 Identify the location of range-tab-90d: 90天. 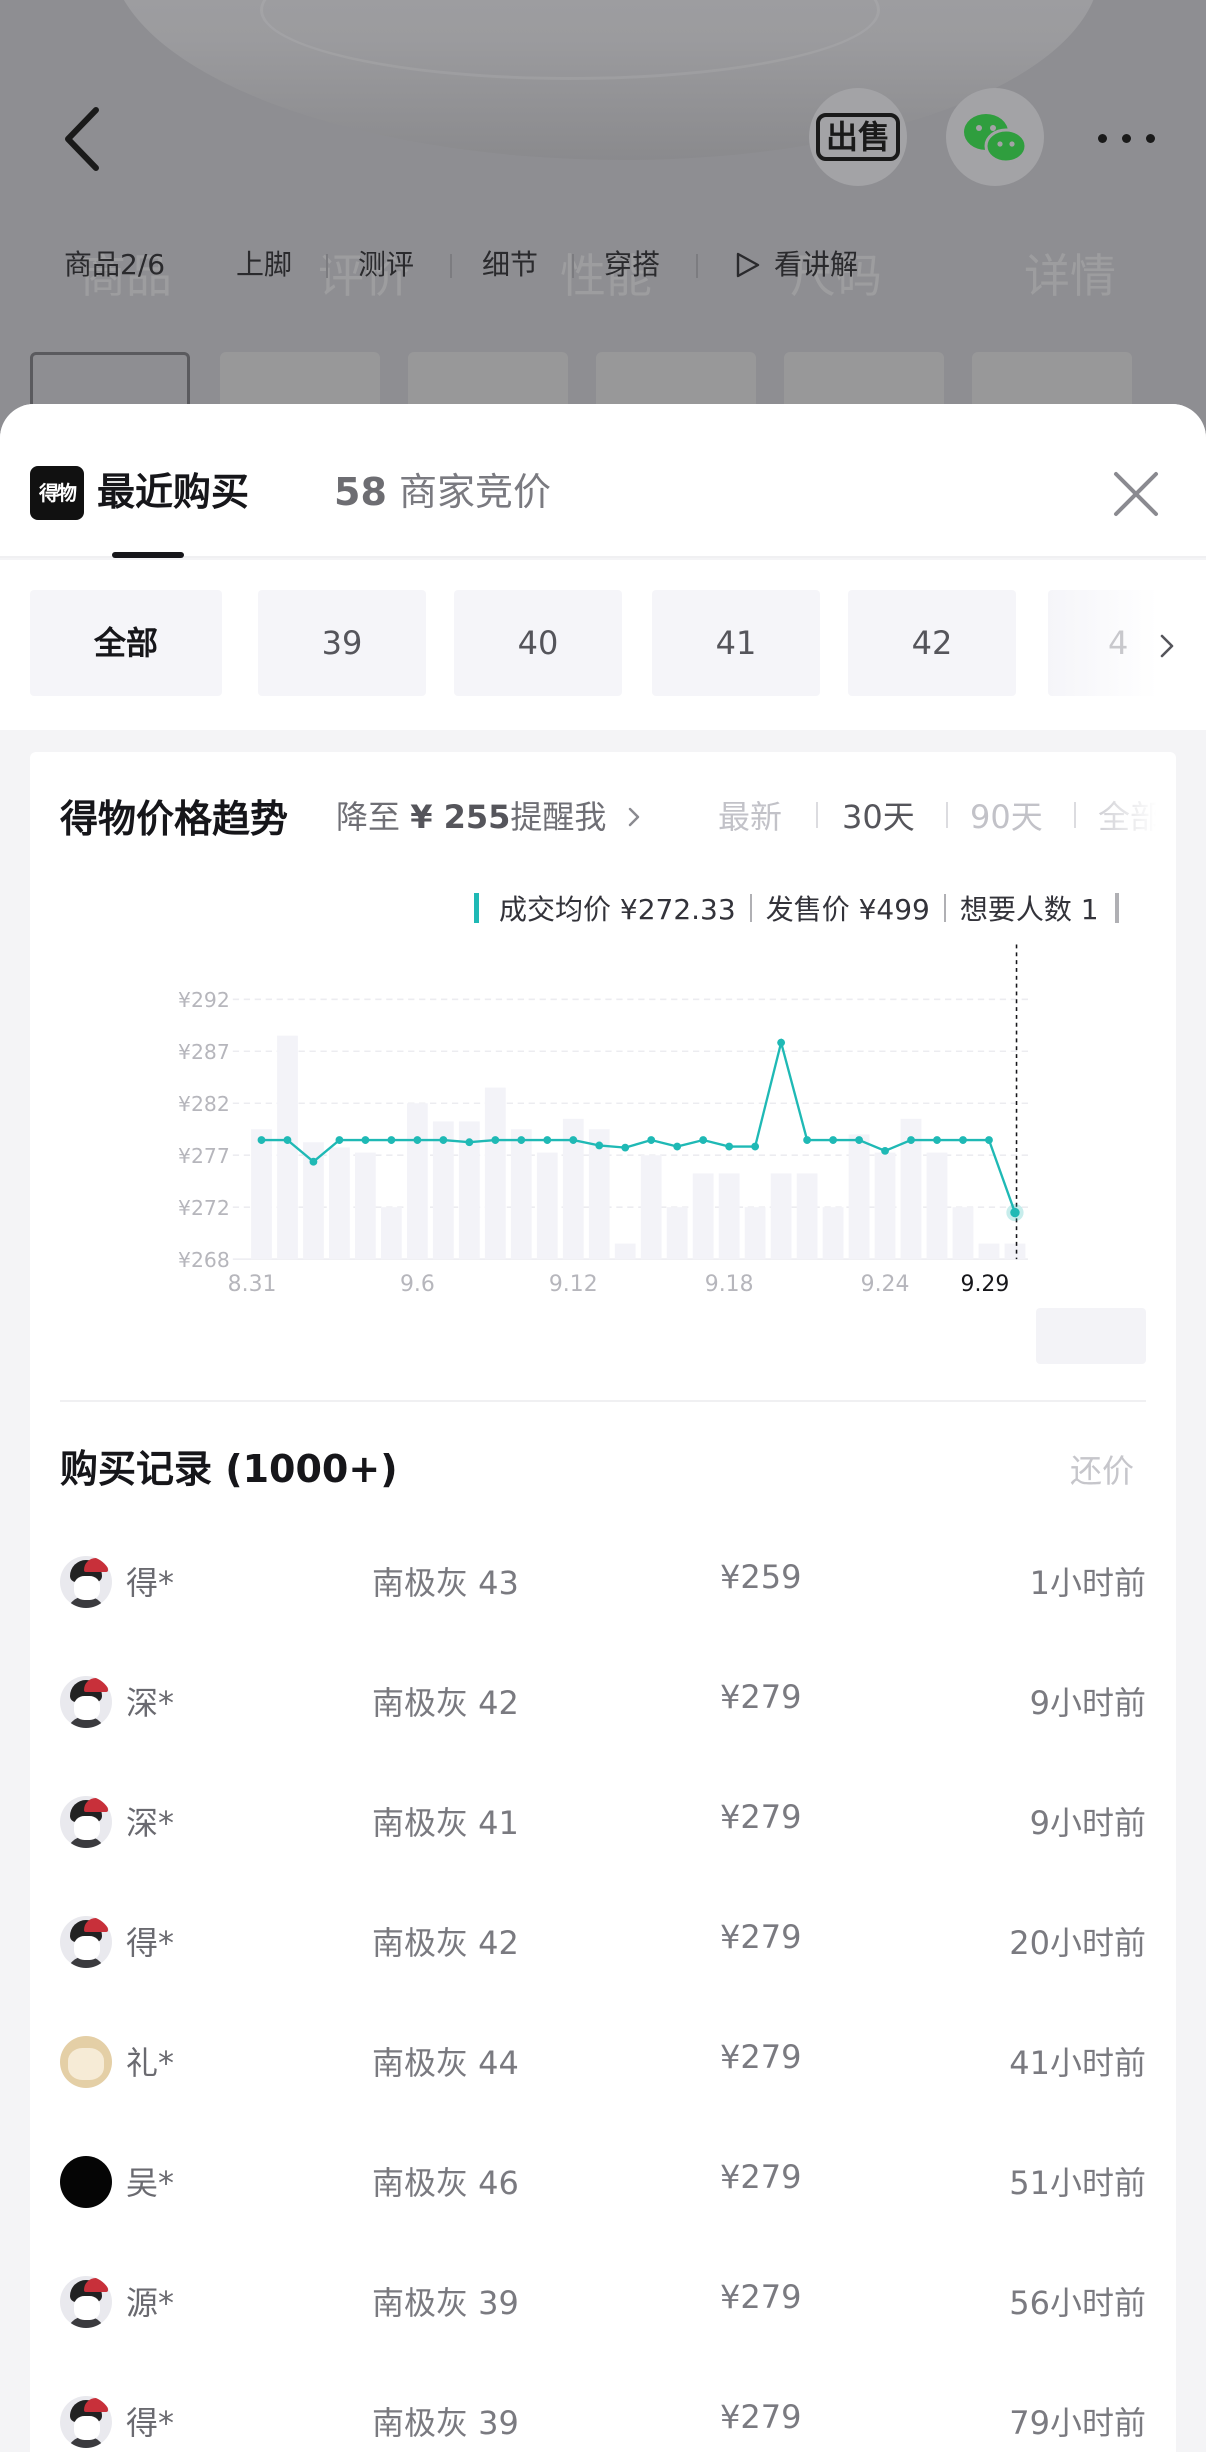
(1006, 815).